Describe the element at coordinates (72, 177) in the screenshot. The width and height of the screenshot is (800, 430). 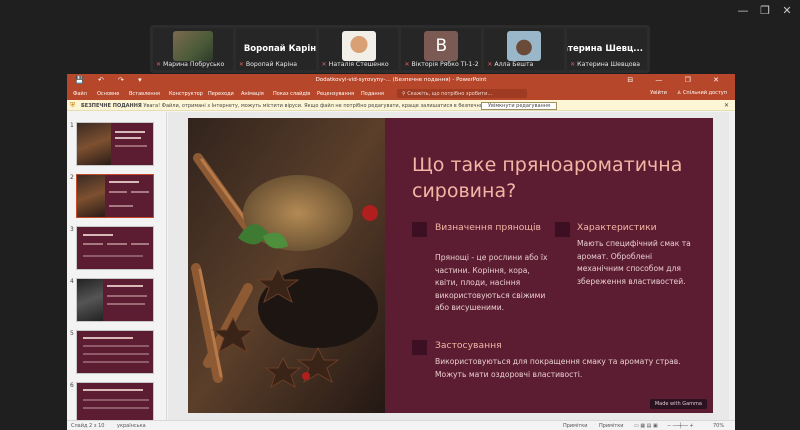
I see `thumbnail-number: 2` at that location.